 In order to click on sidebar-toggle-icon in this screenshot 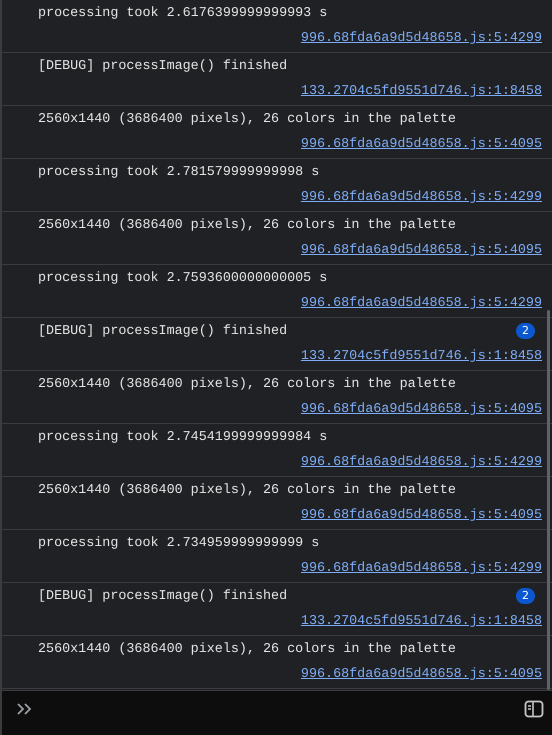, I will do `click(534, 709)`.